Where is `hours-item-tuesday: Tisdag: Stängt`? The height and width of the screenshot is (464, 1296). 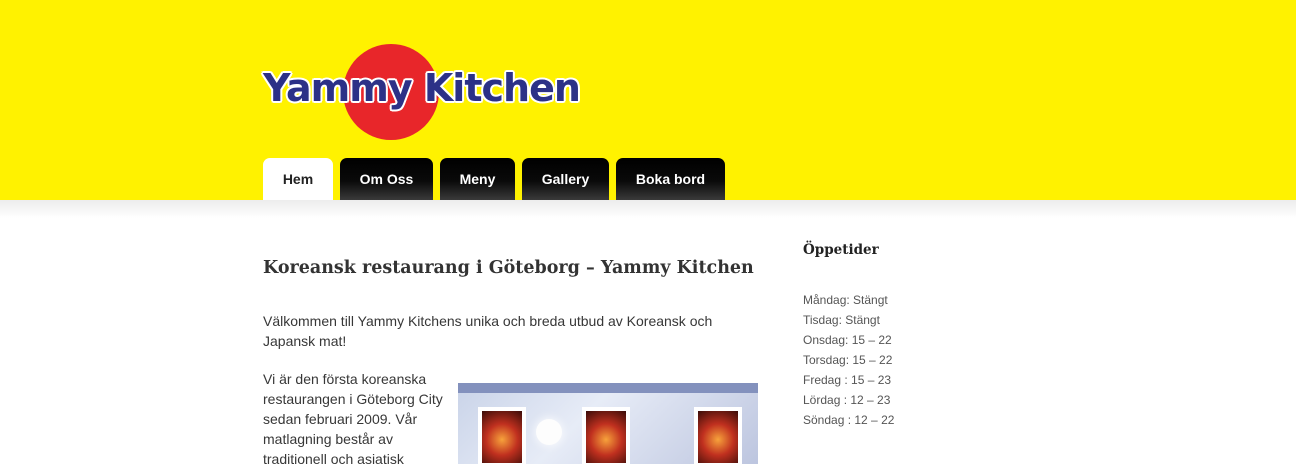 hours-item-tuesday: Tisdag: Stängt is located at coordinates (841, 320).